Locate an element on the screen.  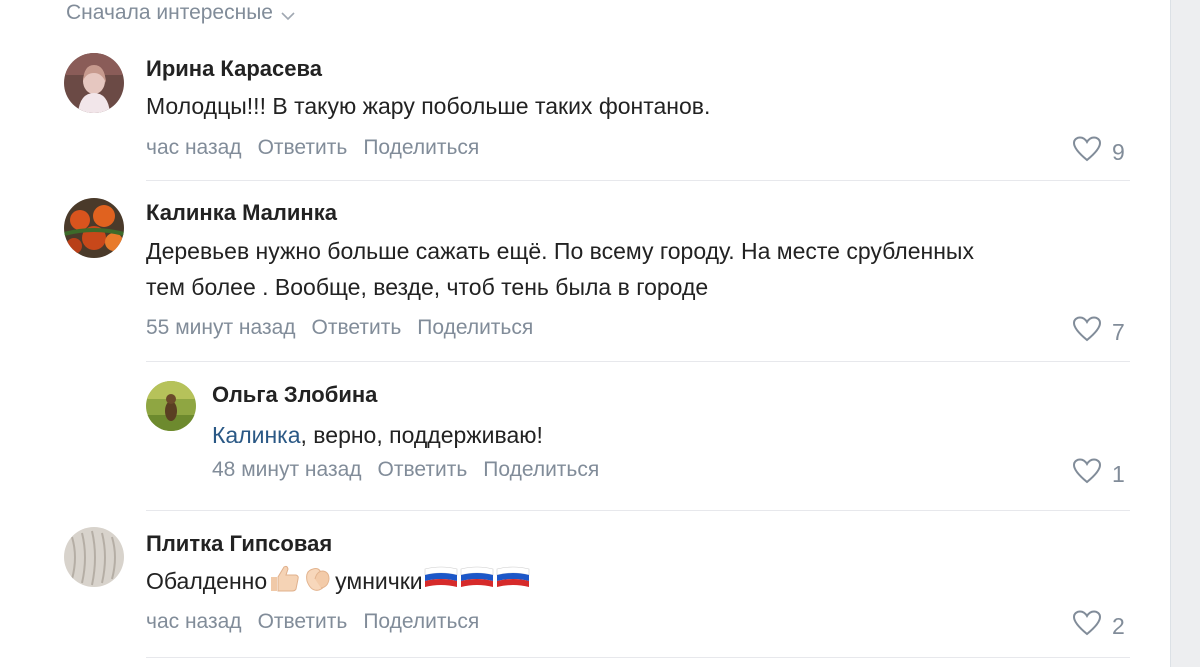
comment-actions: 55 минут назад Ответить Поделиться is located at coordinates (347, 328).